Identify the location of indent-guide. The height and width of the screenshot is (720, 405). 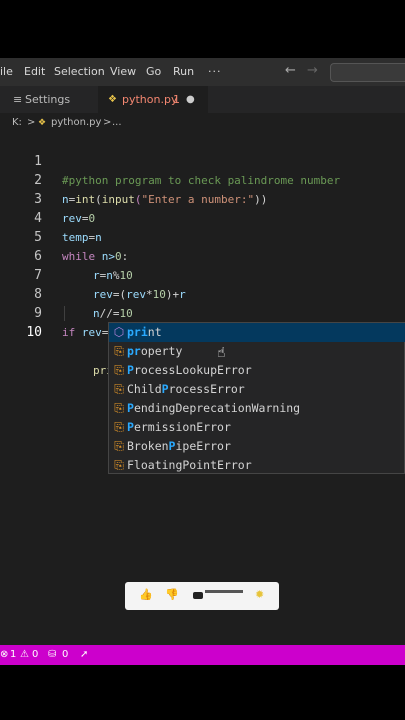
(64, 313).